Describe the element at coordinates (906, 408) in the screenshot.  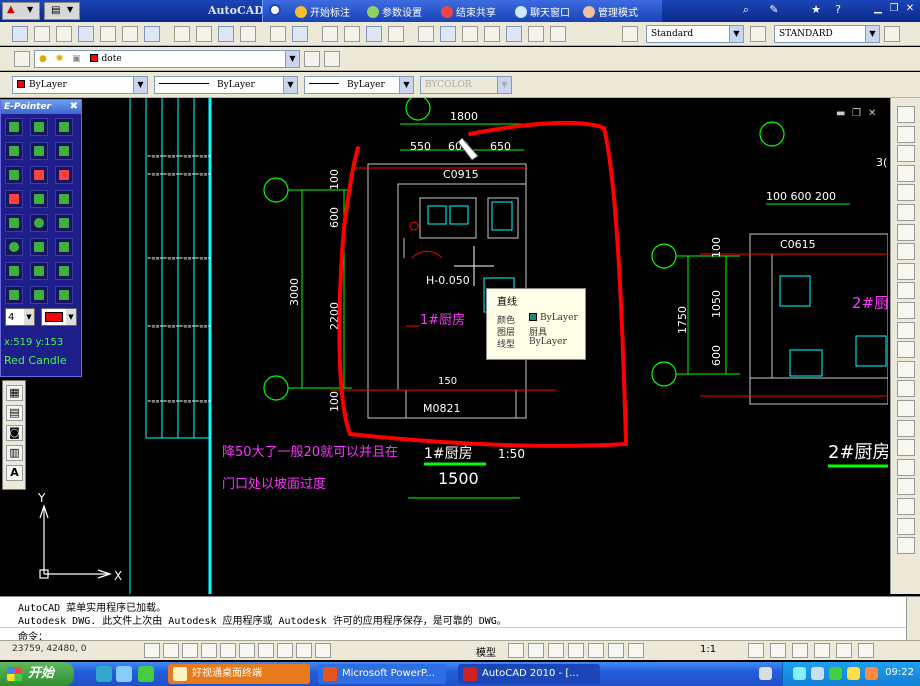
I see `fillet-icon` at that location.